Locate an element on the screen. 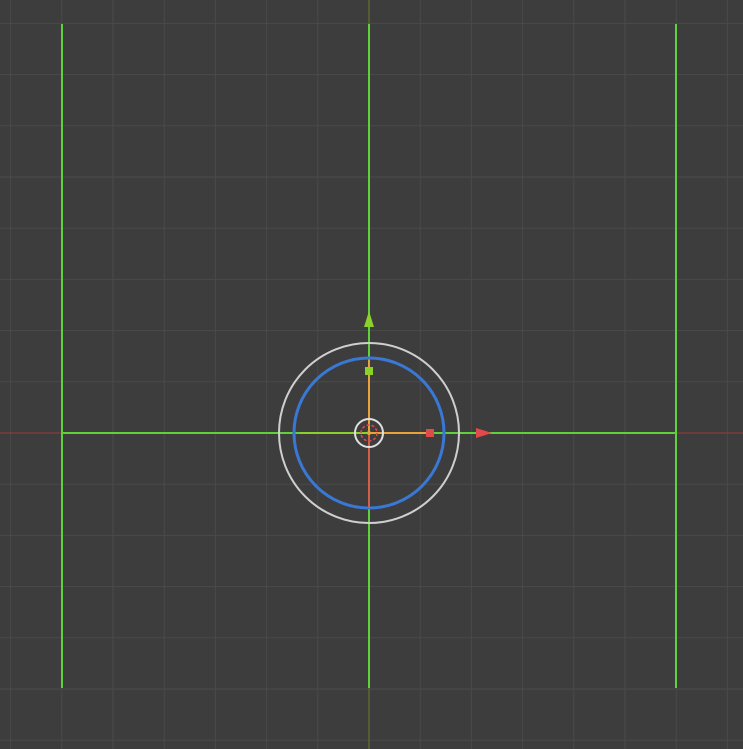 The width and height of the screenshot is (743, 749). scale-x-handle-icon is located at coordinates (430, 433).